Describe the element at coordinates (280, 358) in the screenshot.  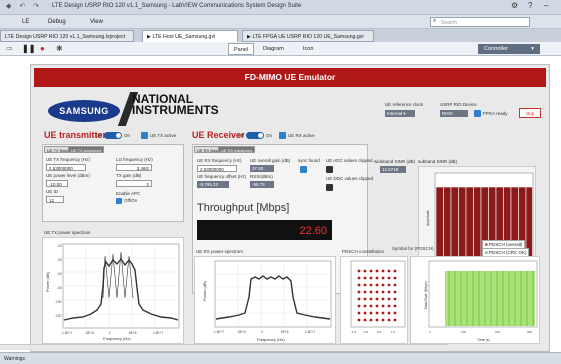
I see `status-bar: Warnings` at that location.